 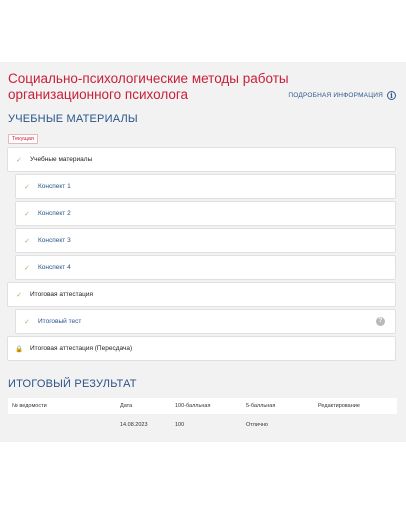 I want to click on column-header: 5-балльная, so click(x=278, y=406).